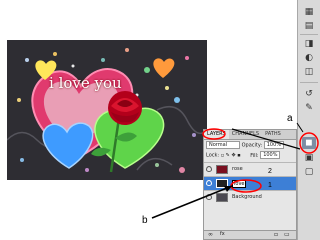 The height and width of the screenshot is (240, 320). What do you see at coordinates (266, 139) in the screenshot?
I see `connector-line` at bounding box center [266, 139].